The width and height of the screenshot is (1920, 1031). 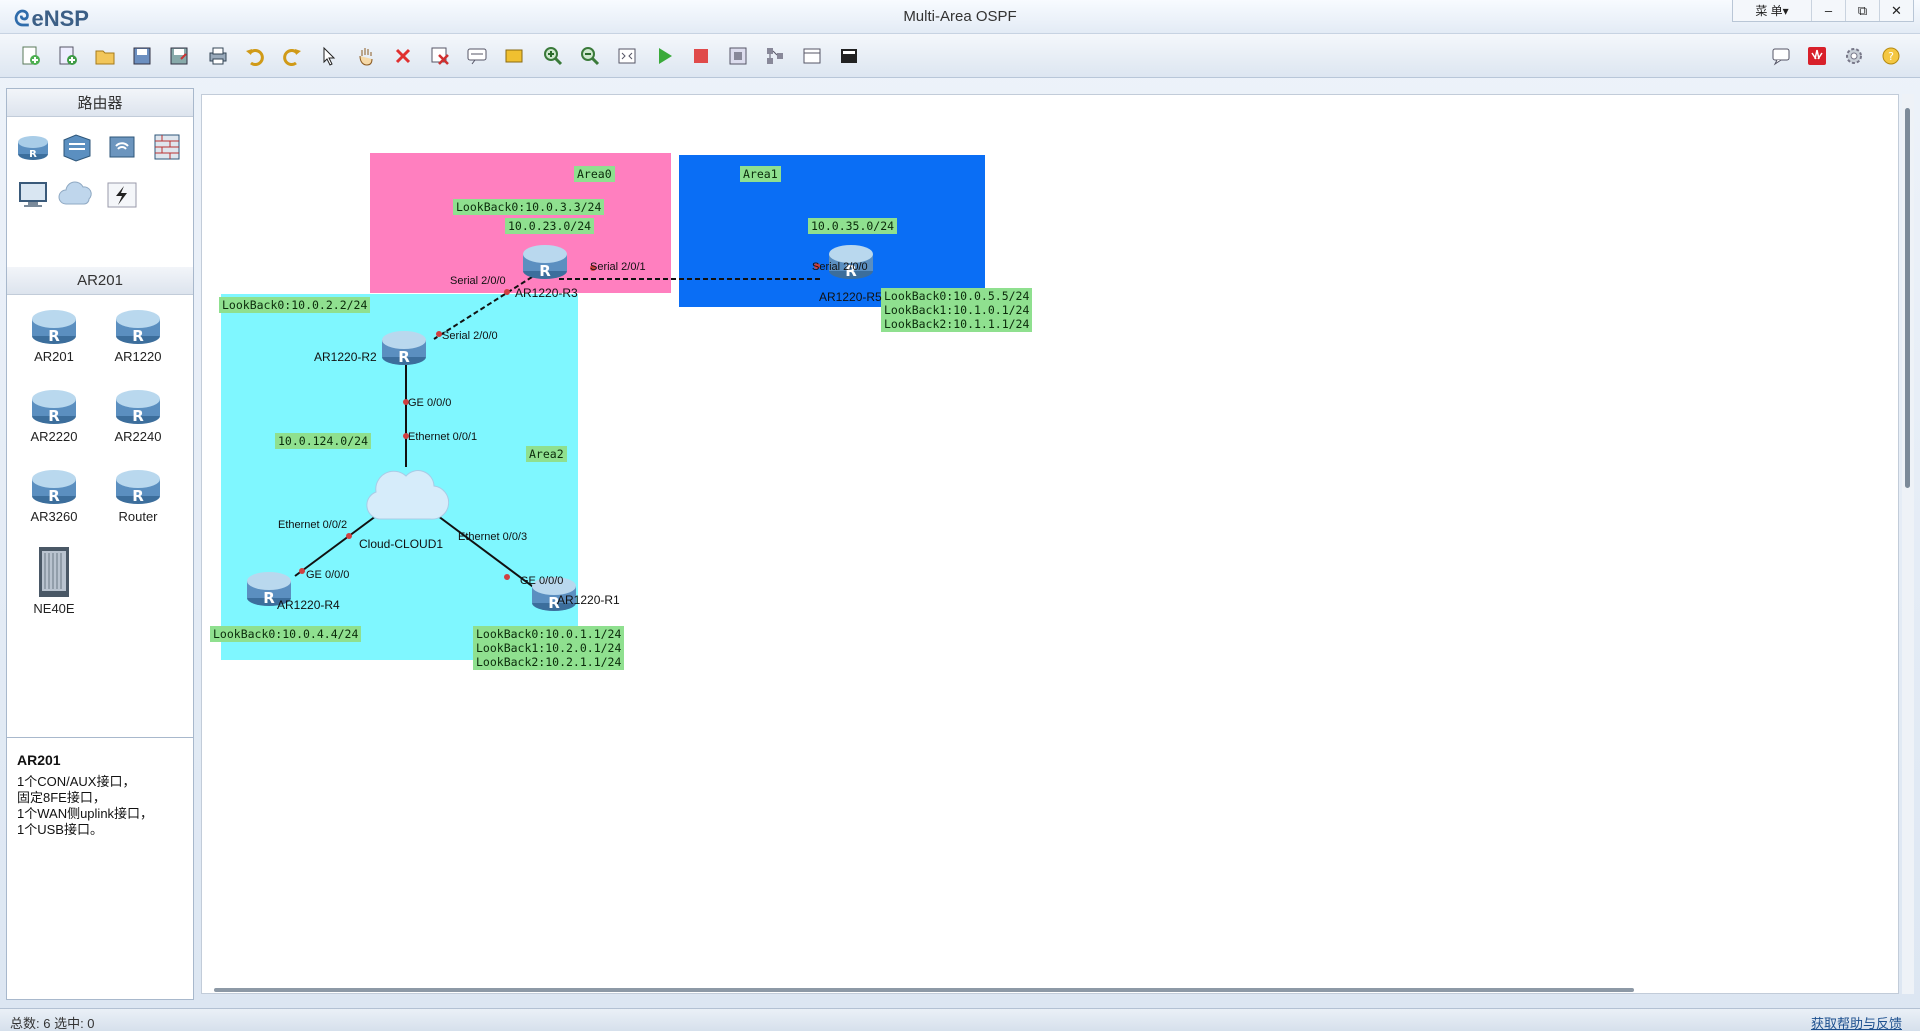 What do you see at coordinates (33, 147) in the screenshot?
I see `router-category-icon: R` at bounding box center [33, 147].